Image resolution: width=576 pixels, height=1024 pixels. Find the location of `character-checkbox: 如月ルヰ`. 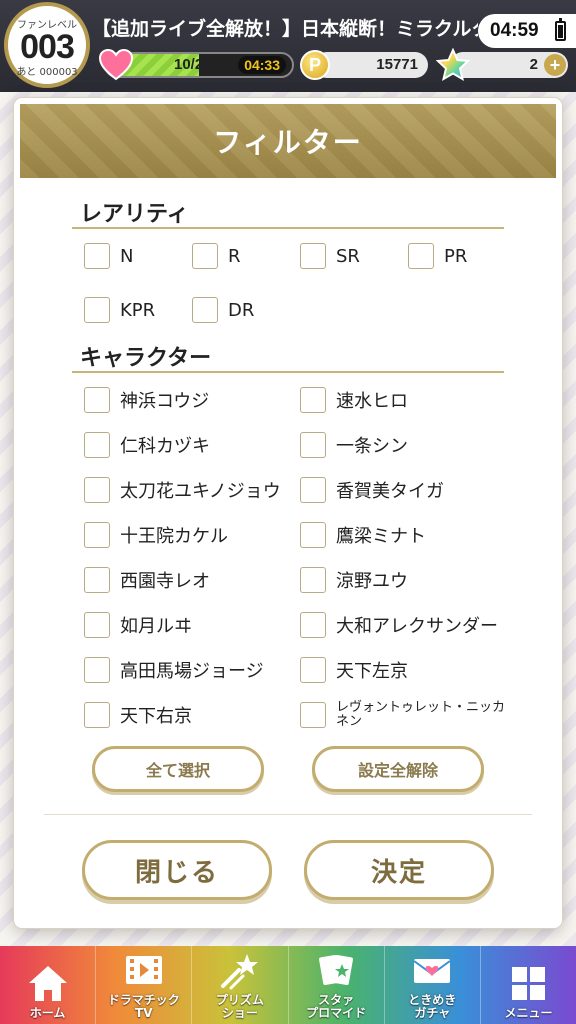

character-checkbox: 如月ルヰ is located at coordinates (138, 625).